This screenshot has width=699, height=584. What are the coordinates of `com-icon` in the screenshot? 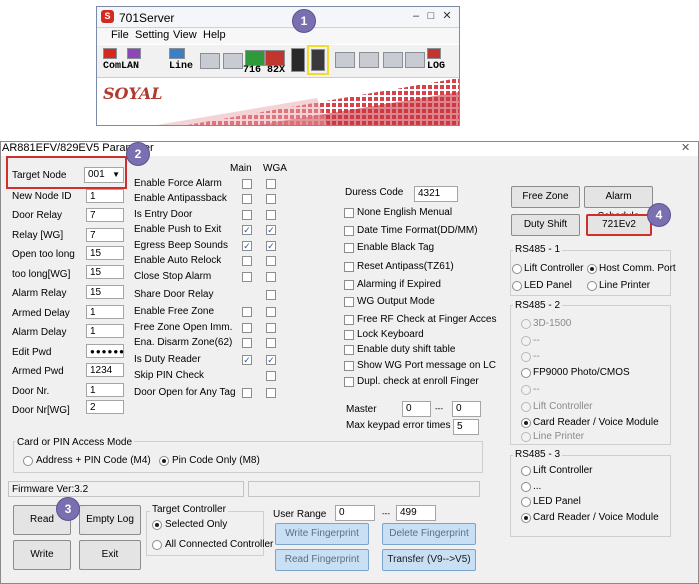 It's located at (110, 53).